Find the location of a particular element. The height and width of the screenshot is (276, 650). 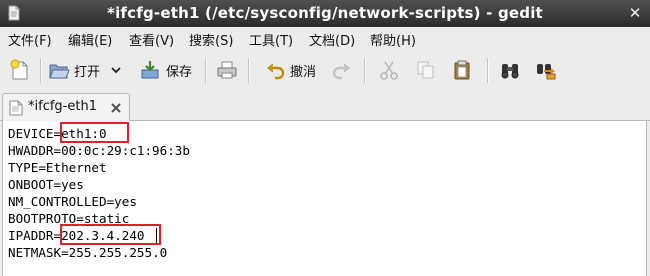

editor-line: NETMASK=255.255.255.0 is located at coordinates (87, 252).